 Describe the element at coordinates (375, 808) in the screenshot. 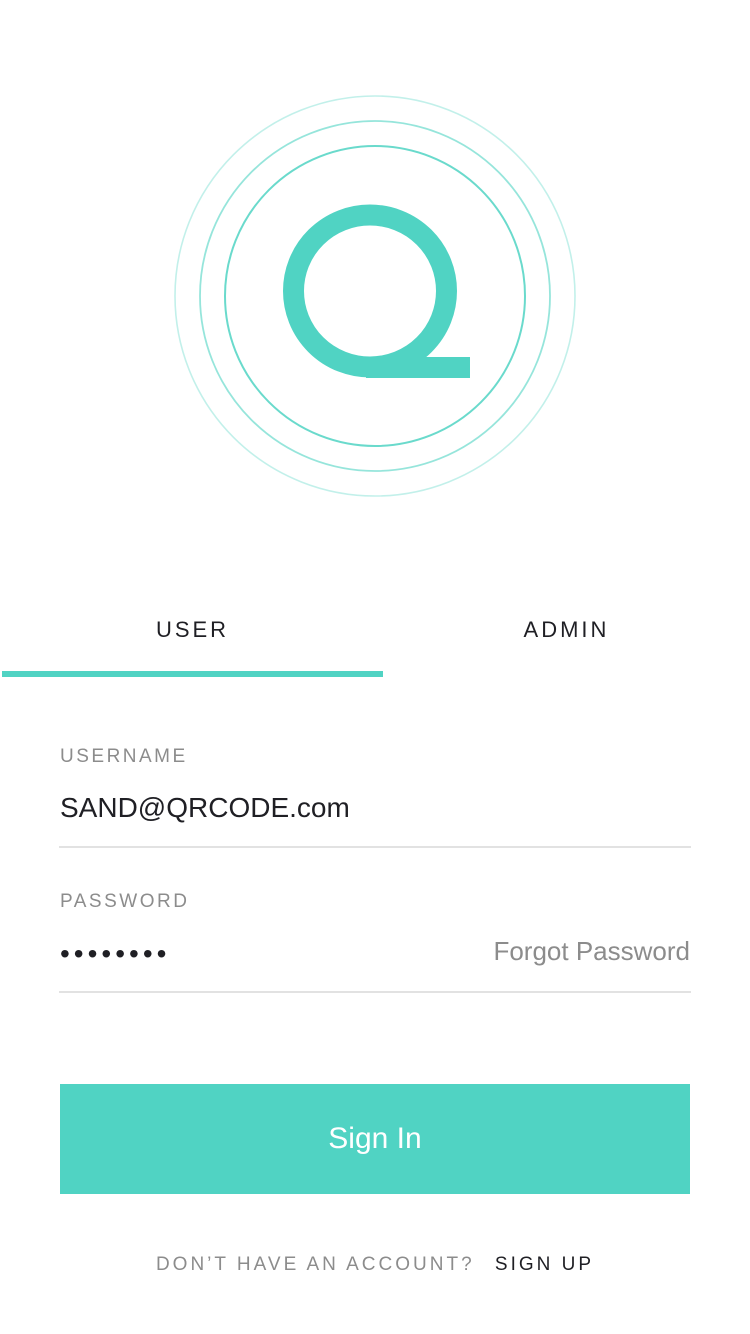

I see `username-field` at that location.